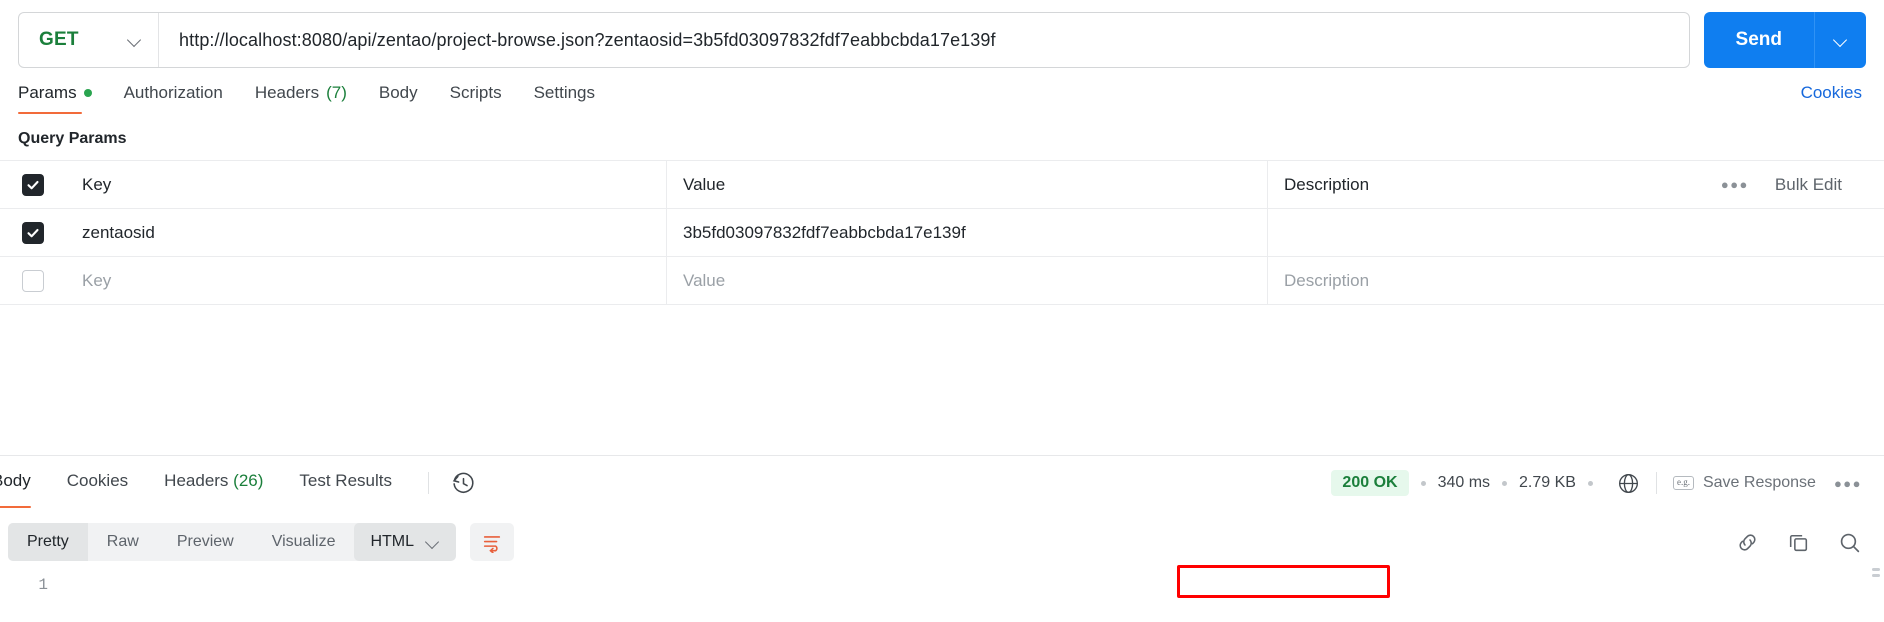  I want to click on wrap-lines-icon, so click(492, 542).